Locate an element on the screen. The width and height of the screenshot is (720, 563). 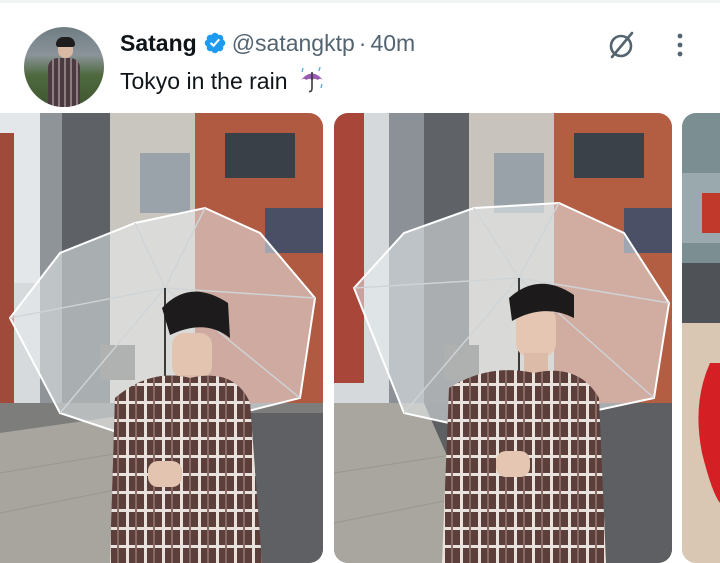
author-display-name: Satang is located at coordinates (158, 43).